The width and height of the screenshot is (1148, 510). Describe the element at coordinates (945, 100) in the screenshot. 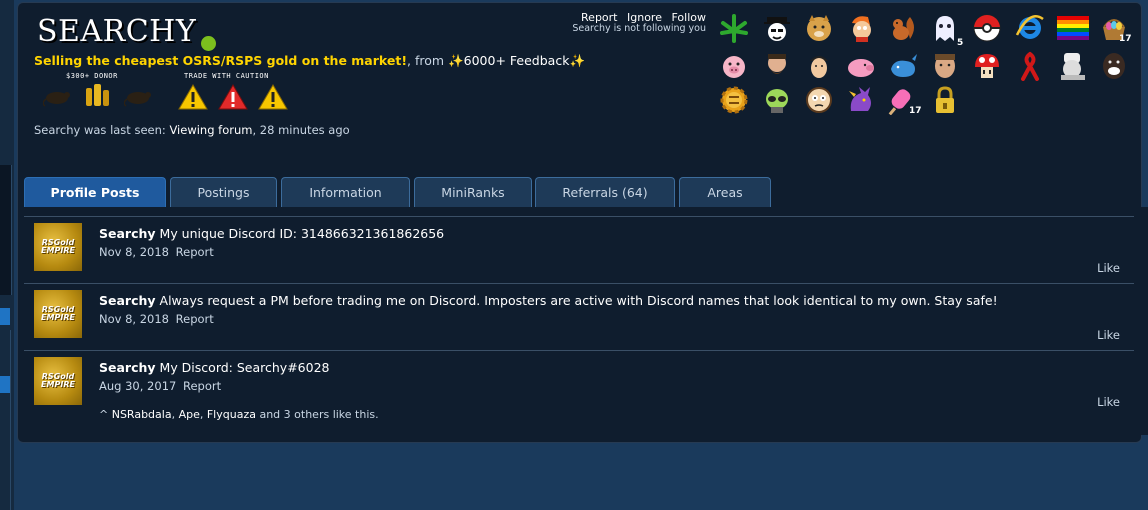

I see `padlock-icon` at that location.